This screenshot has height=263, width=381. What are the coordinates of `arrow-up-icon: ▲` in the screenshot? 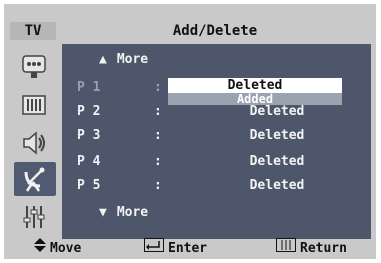 It's located at (103, 59).